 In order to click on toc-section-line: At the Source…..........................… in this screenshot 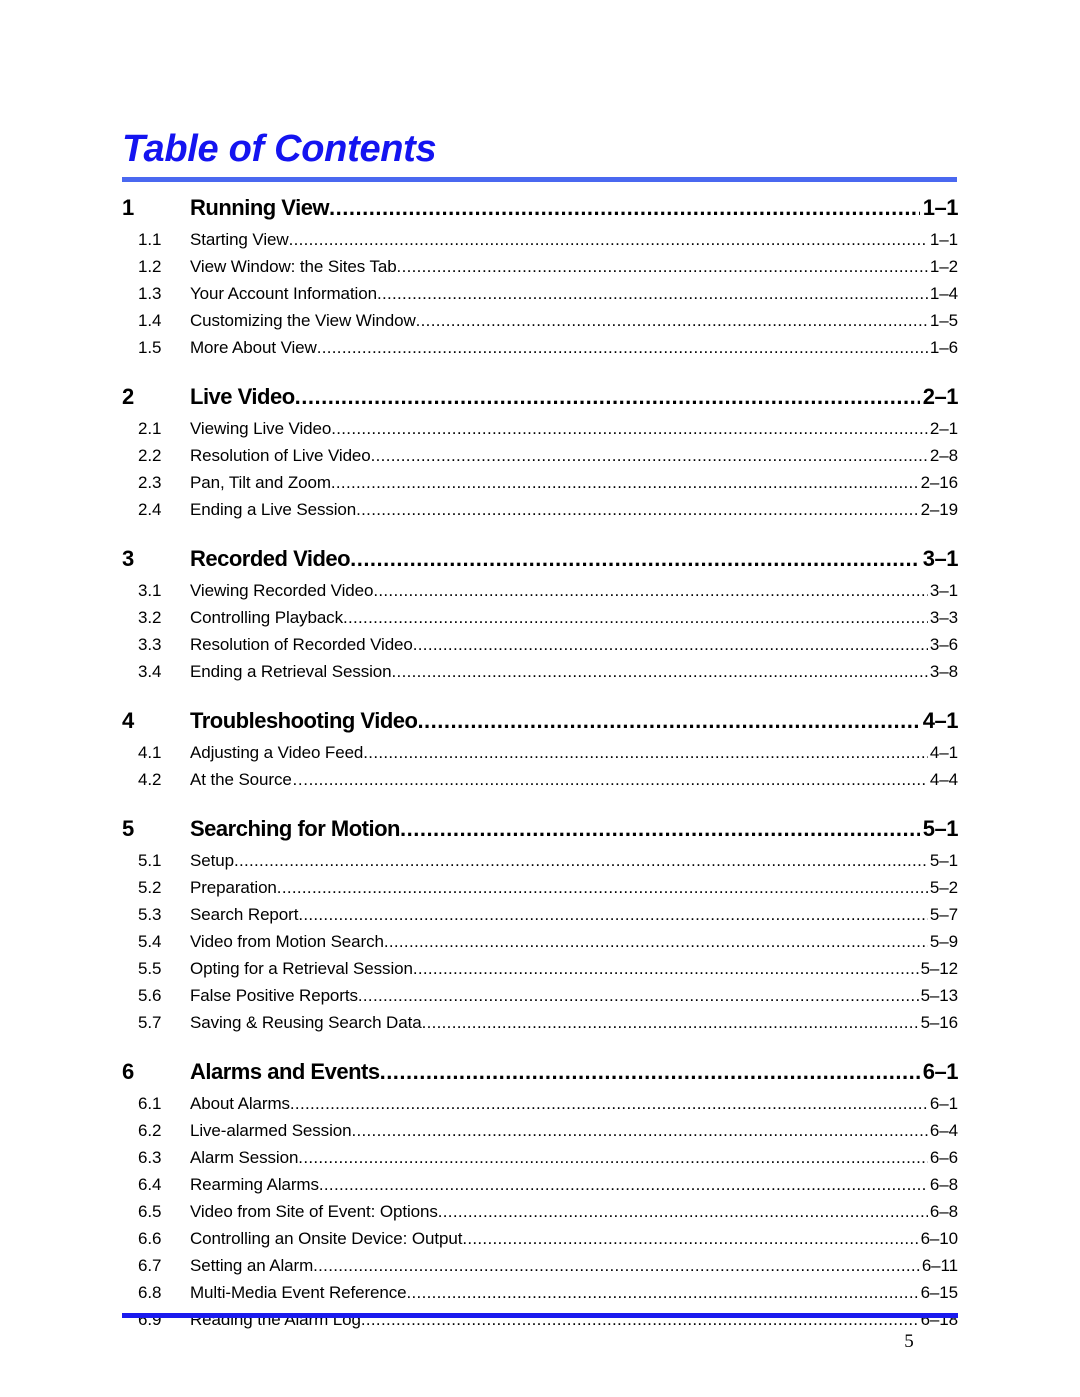, I will do `click(574, 779)`.